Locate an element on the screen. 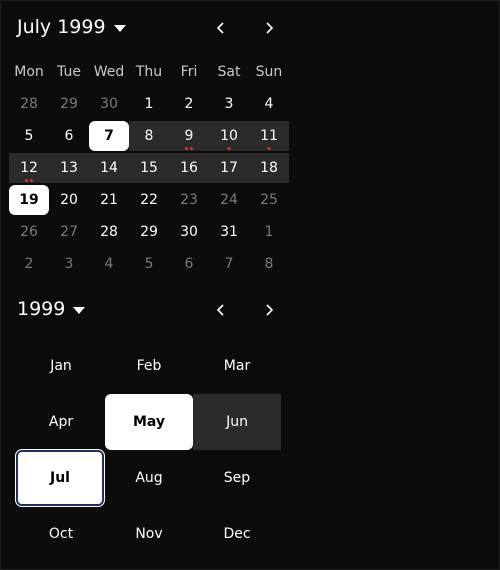 The height and width of the screenshot is (570, 500). month-label: Apr is located at coordinates (61, 422).